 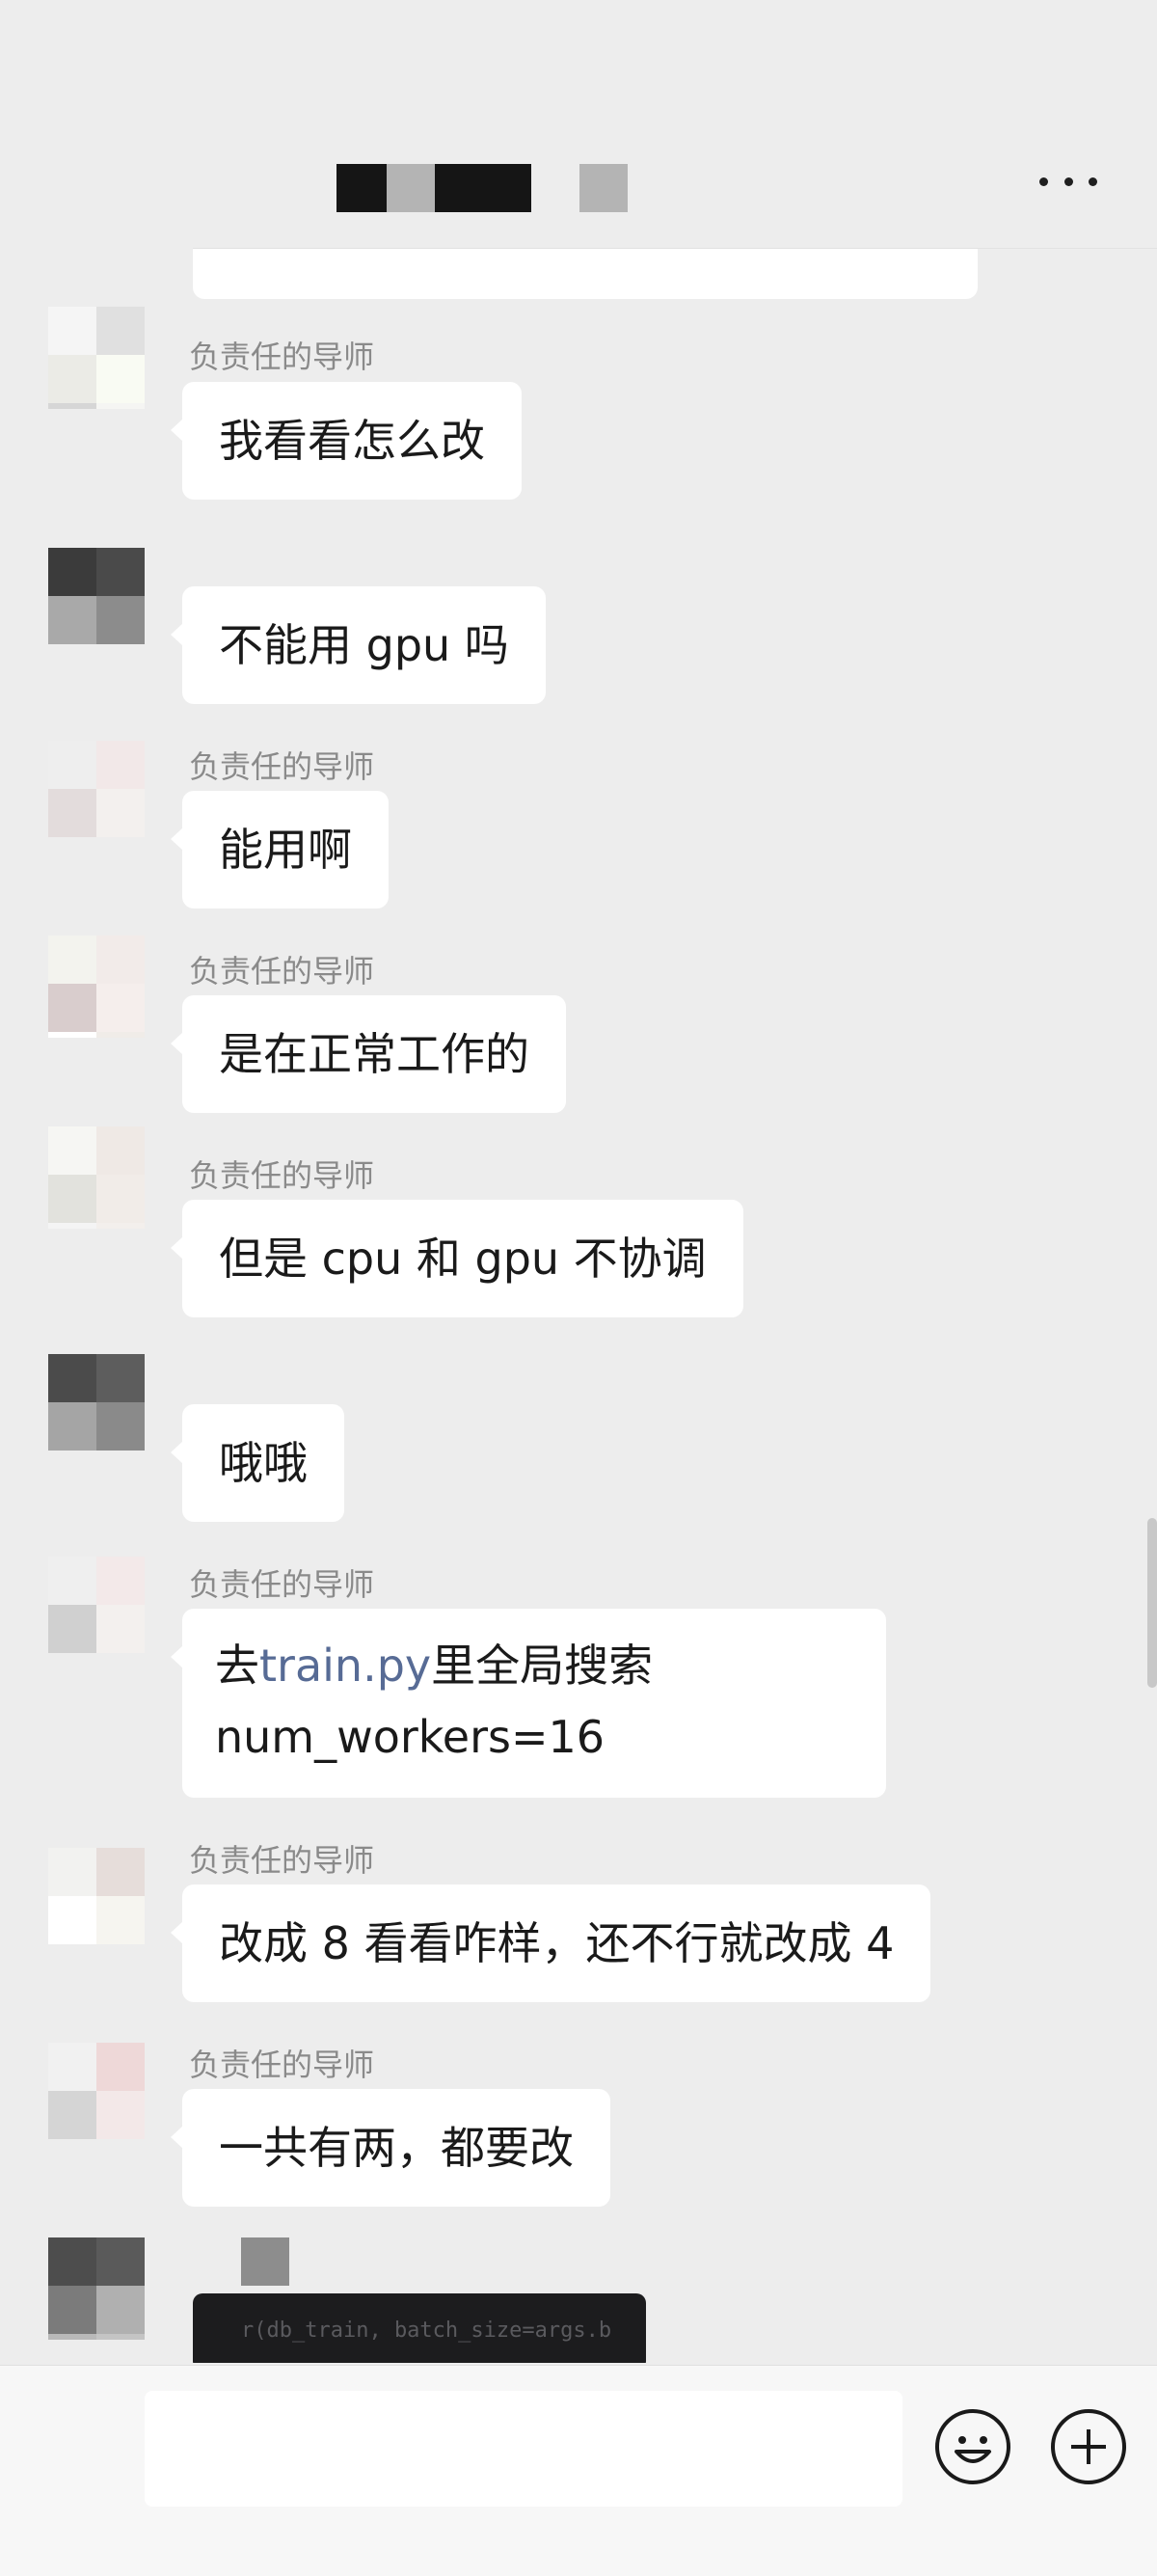 I want to click on code-screenshot-text: r(db_train, batch_size=args.b, so click(x=426, y=2330).